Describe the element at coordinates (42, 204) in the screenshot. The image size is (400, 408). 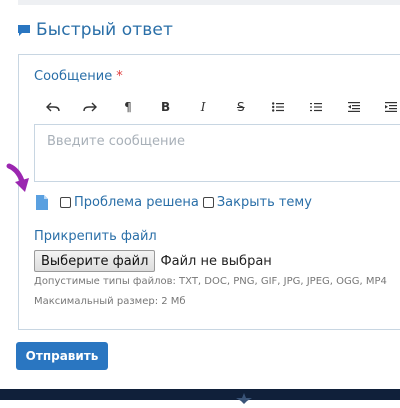
I see `document-icon` at that location.